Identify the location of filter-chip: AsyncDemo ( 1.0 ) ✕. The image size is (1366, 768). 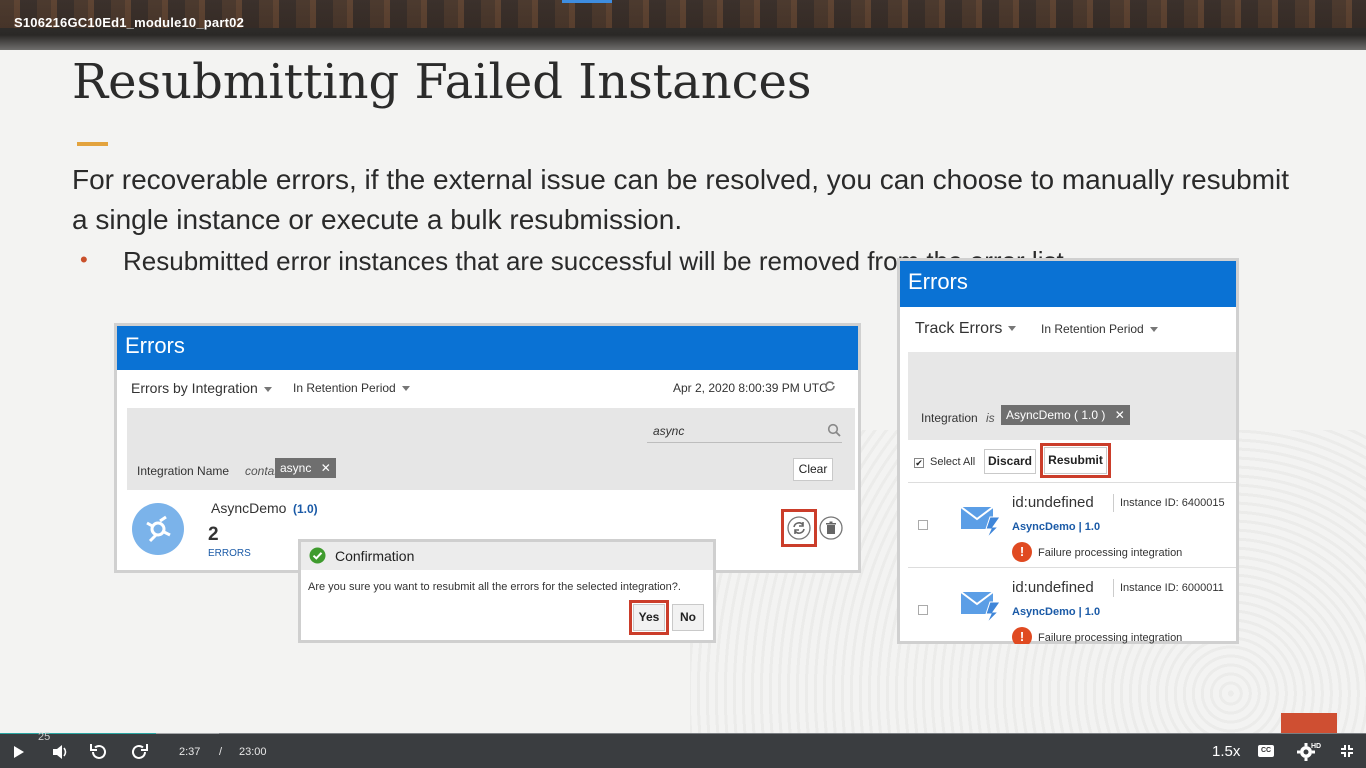
(1065, 415).